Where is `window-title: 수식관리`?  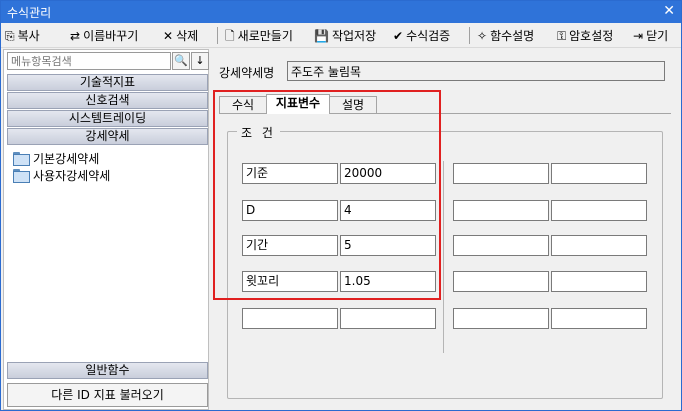
window-title: 수식관리 is located at coordinates (29, 13).